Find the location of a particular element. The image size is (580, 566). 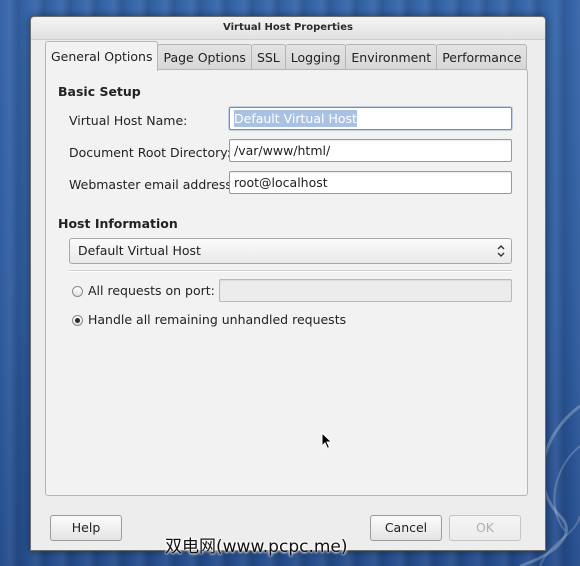

virtual-host-name-label: Virtual Host Name: is located at coordinates (128, 120).